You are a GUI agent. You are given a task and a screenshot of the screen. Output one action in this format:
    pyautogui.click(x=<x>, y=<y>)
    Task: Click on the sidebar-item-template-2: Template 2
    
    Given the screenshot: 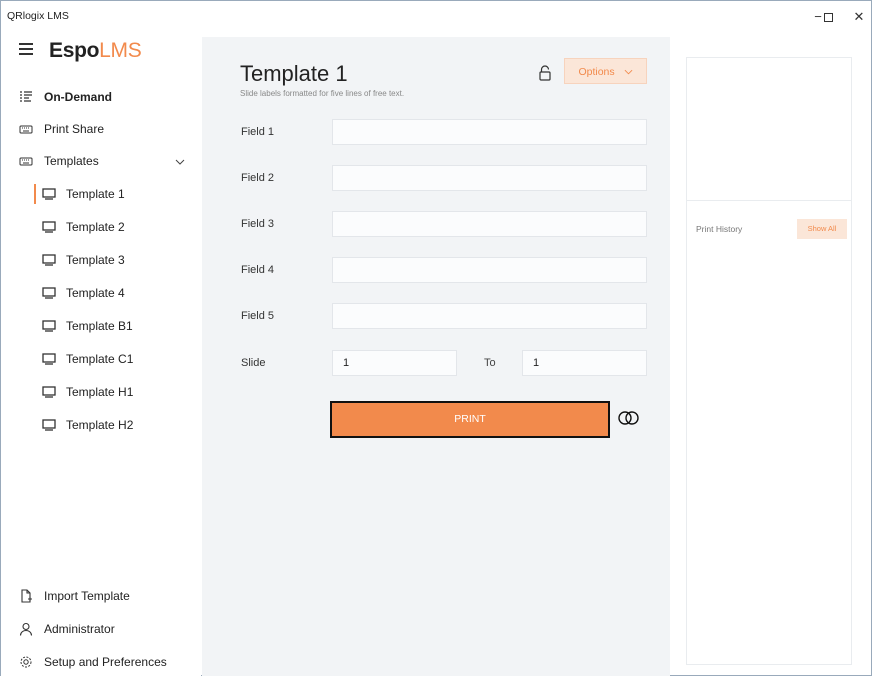 What is the action you would take?
    pyautogui.click(x=101, y=227)
    